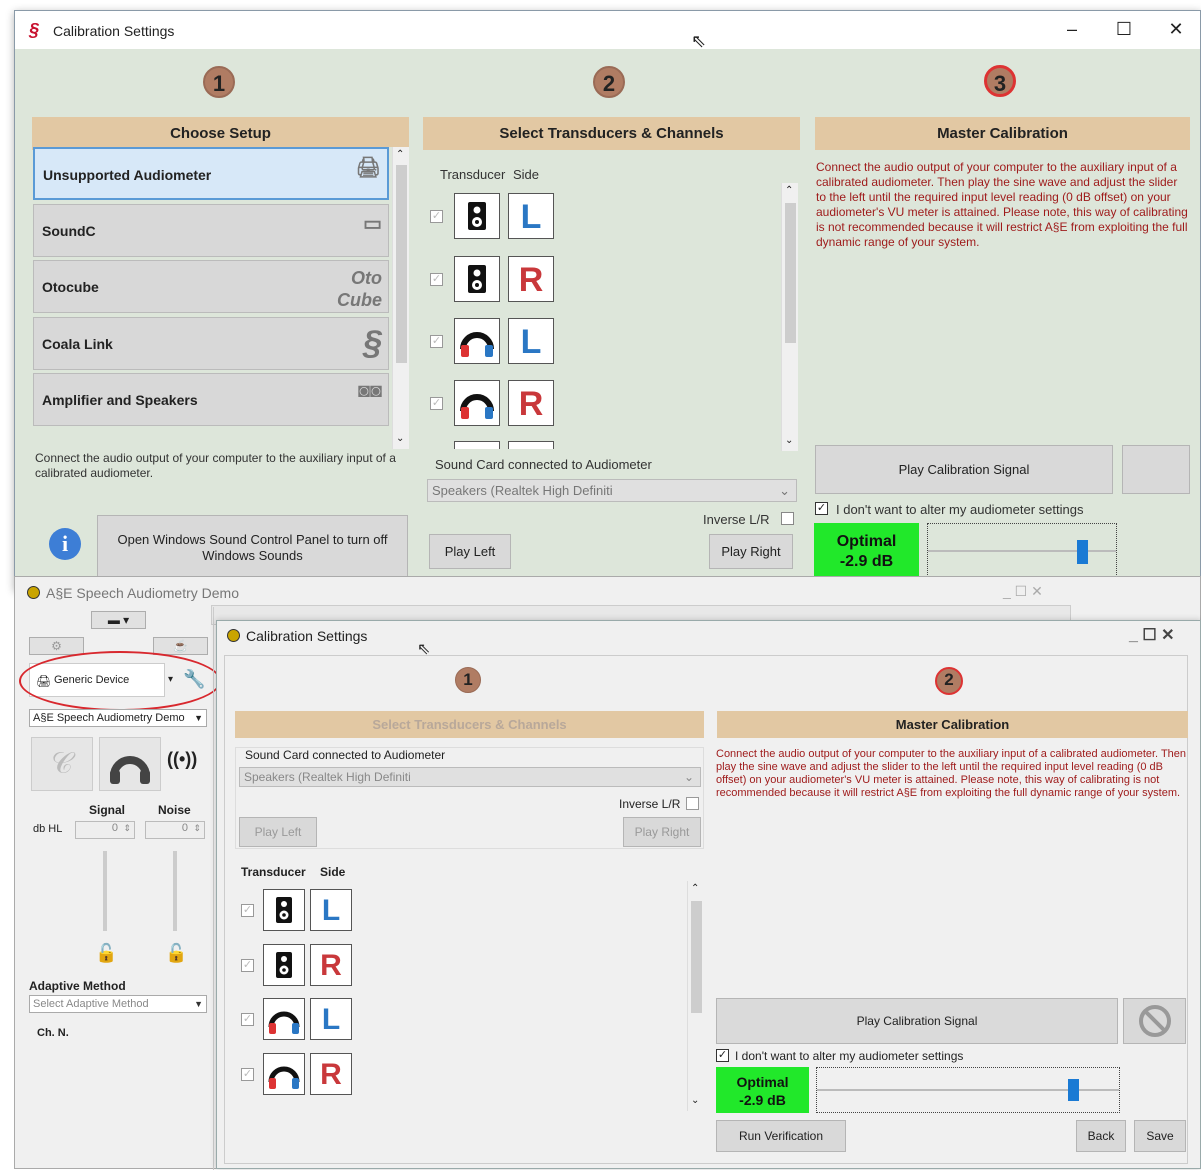 Image resolution: width=1201 pixels, height=1170 pixels. Describe the element at coordinates (62, 764) in the screenshot. I see `ear-icon: 𝒞` at that location.